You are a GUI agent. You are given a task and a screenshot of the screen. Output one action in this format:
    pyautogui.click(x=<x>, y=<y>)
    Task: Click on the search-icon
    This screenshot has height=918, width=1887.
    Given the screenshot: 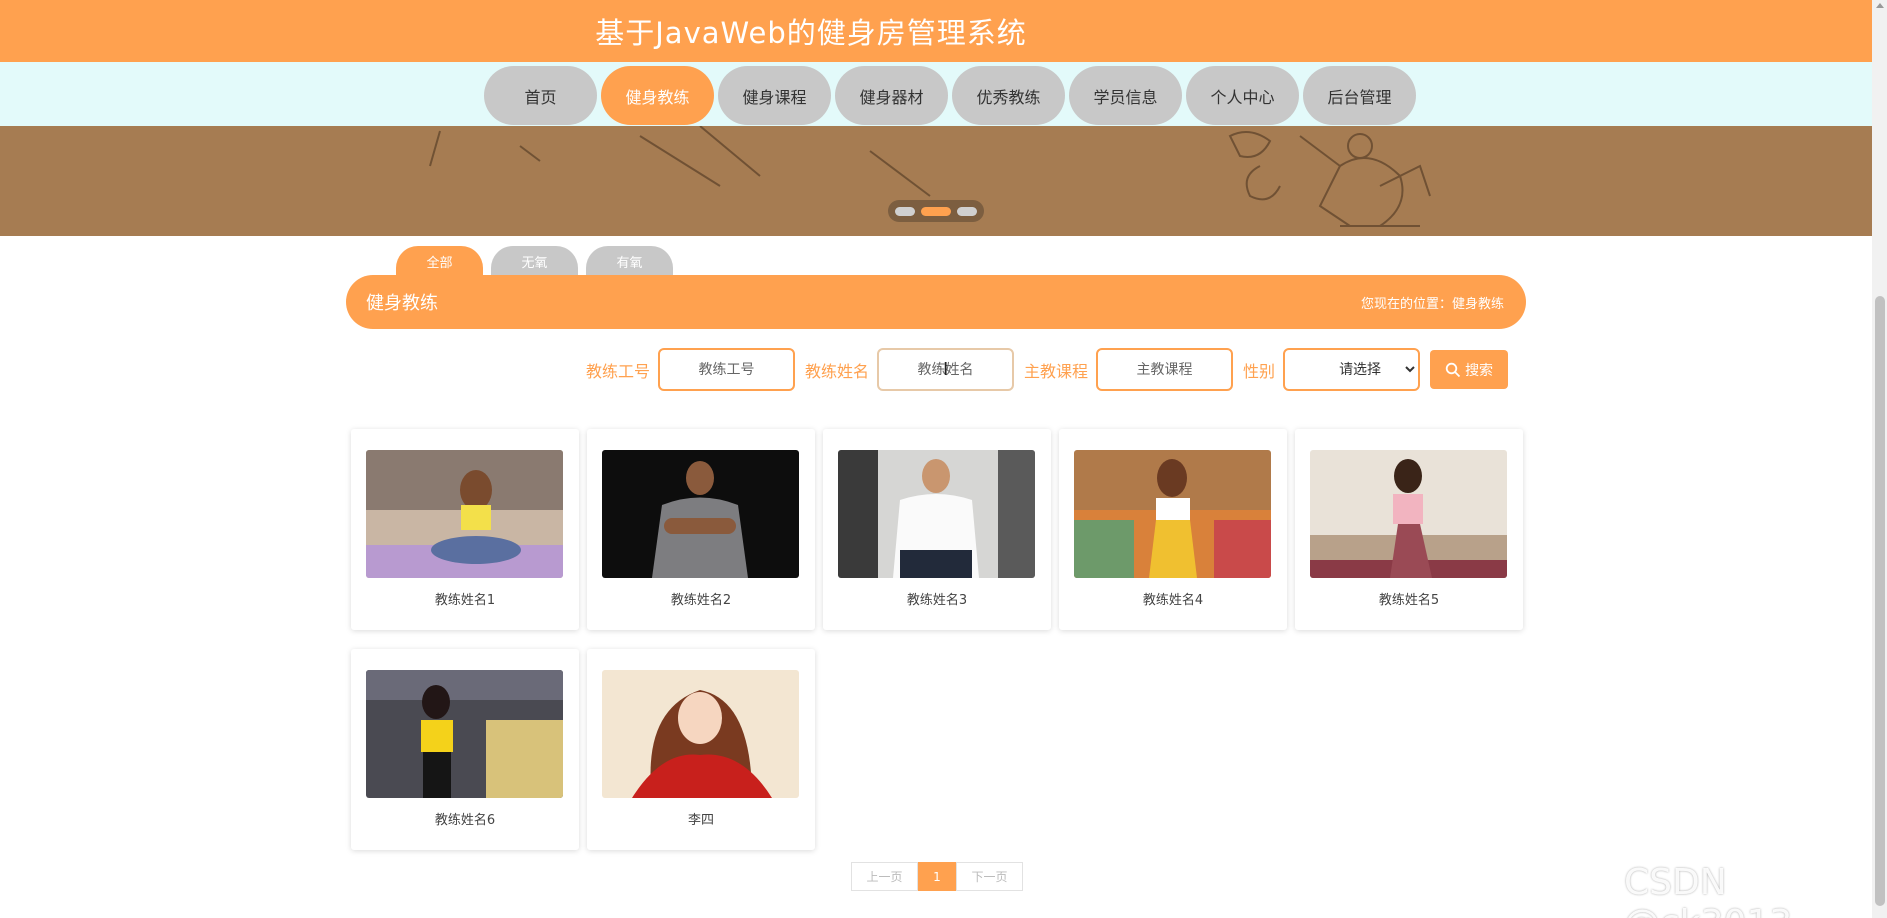 What is the action you would take?
    pyautogui.click(x=1453, y=369)
    